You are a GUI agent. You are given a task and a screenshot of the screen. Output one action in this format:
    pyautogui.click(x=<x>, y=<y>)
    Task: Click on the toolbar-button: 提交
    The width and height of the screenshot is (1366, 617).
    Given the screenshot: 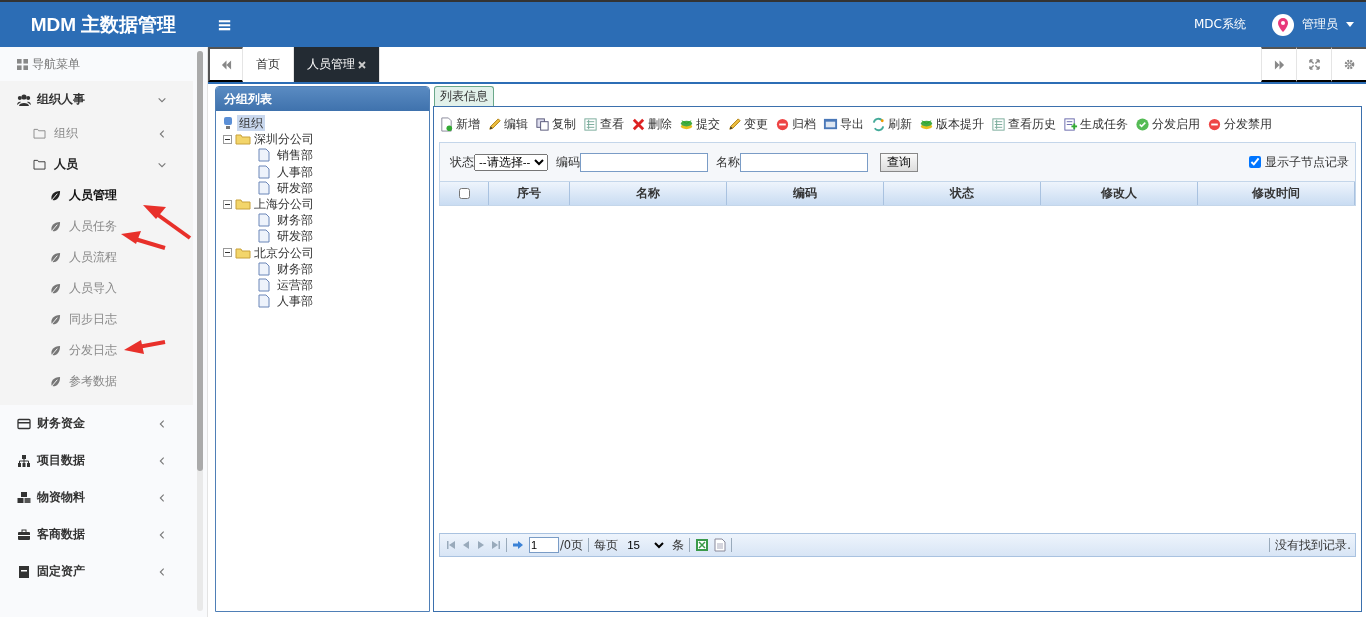 What is the action you would take?
    pyautogui.click(x=699, y=124)
    